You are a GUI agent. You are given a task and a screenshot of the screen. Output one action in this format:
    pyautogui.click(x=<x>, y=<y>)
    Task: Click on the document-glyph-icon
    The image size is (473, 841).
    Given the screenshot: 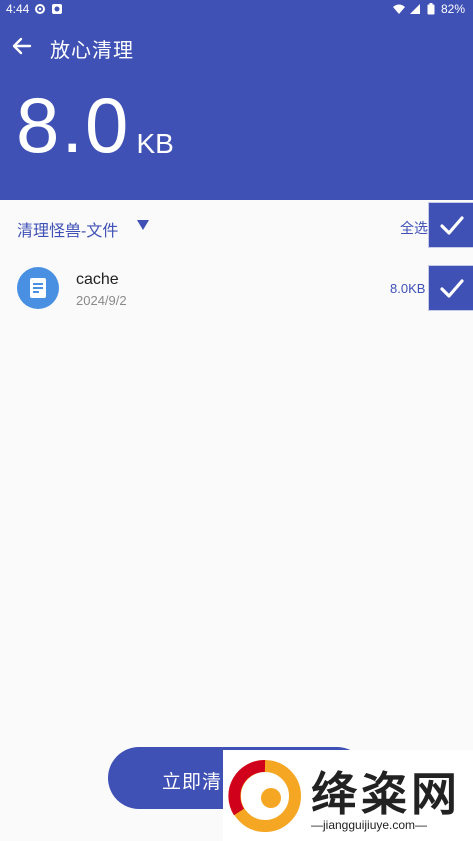 What is the action you would take?
    pyautogui.click(x=38, y=288)
    